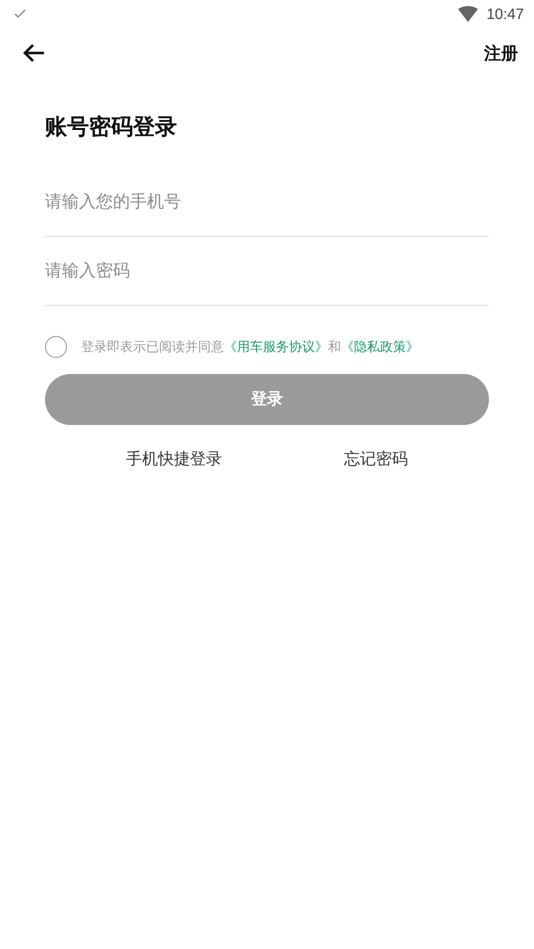 This screenshot has width=534, height=949. Describe the element at coordinates (111, 128) in the screenshot. I see `page-title: 账号密码登录` at that location.